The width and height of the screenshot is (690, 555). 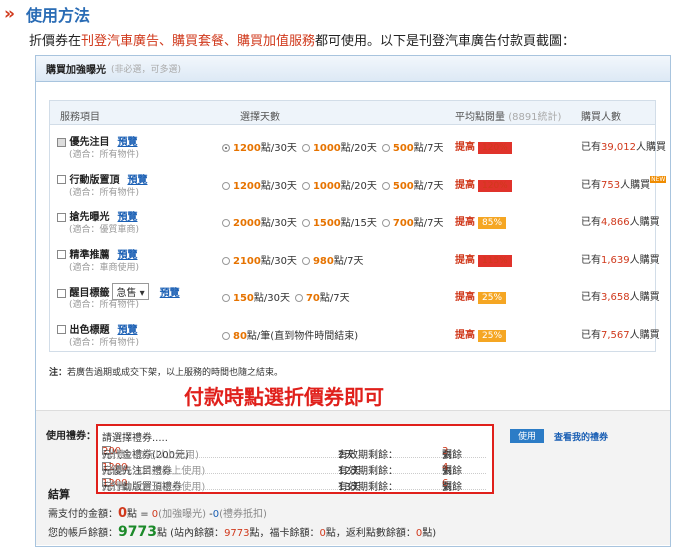 I want to click on balance-value: 9773, so click(x=137, y=532).